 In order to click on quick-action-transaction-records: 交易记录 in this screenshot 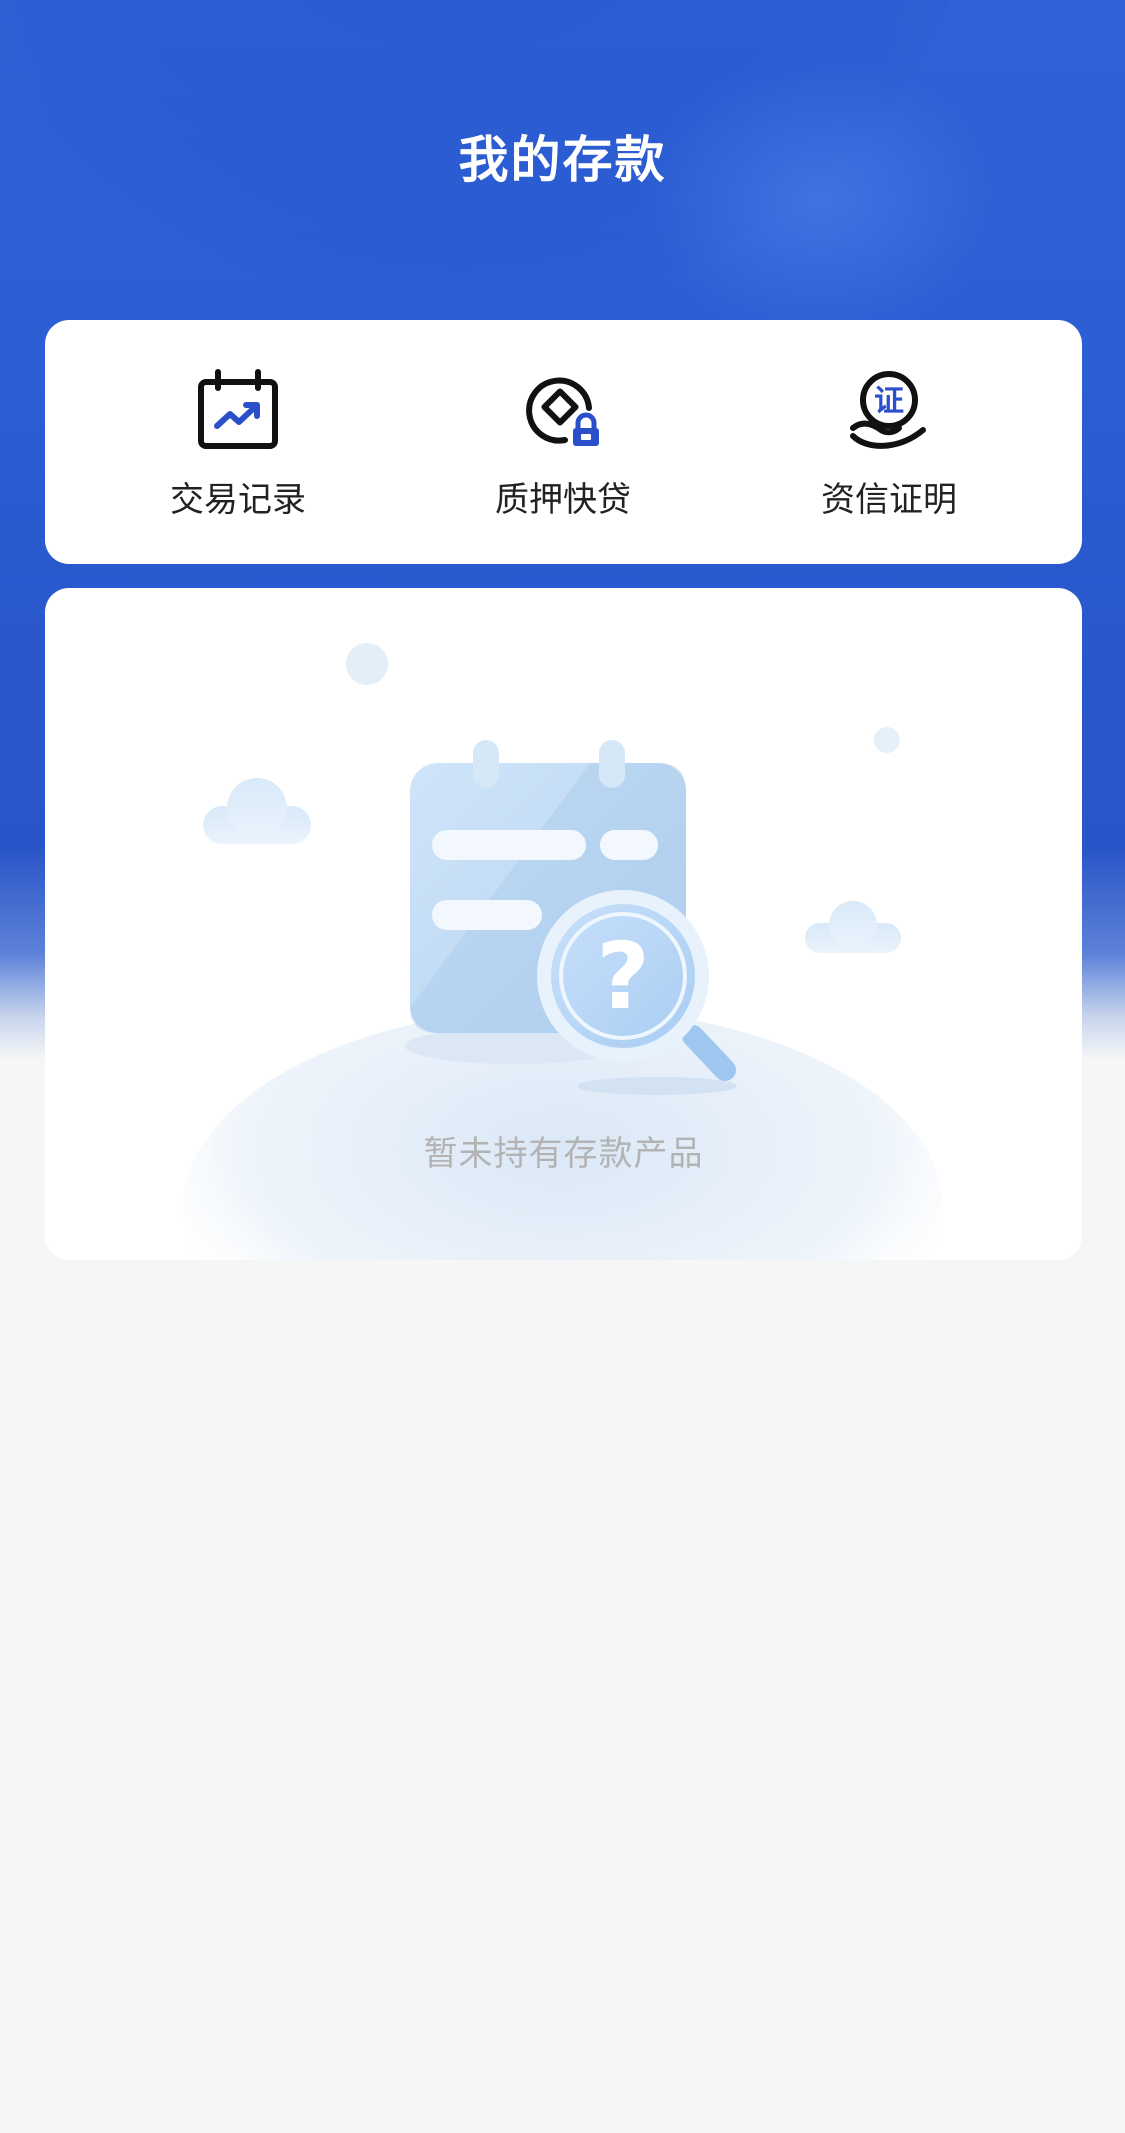, I will do `click(238, 442)`.